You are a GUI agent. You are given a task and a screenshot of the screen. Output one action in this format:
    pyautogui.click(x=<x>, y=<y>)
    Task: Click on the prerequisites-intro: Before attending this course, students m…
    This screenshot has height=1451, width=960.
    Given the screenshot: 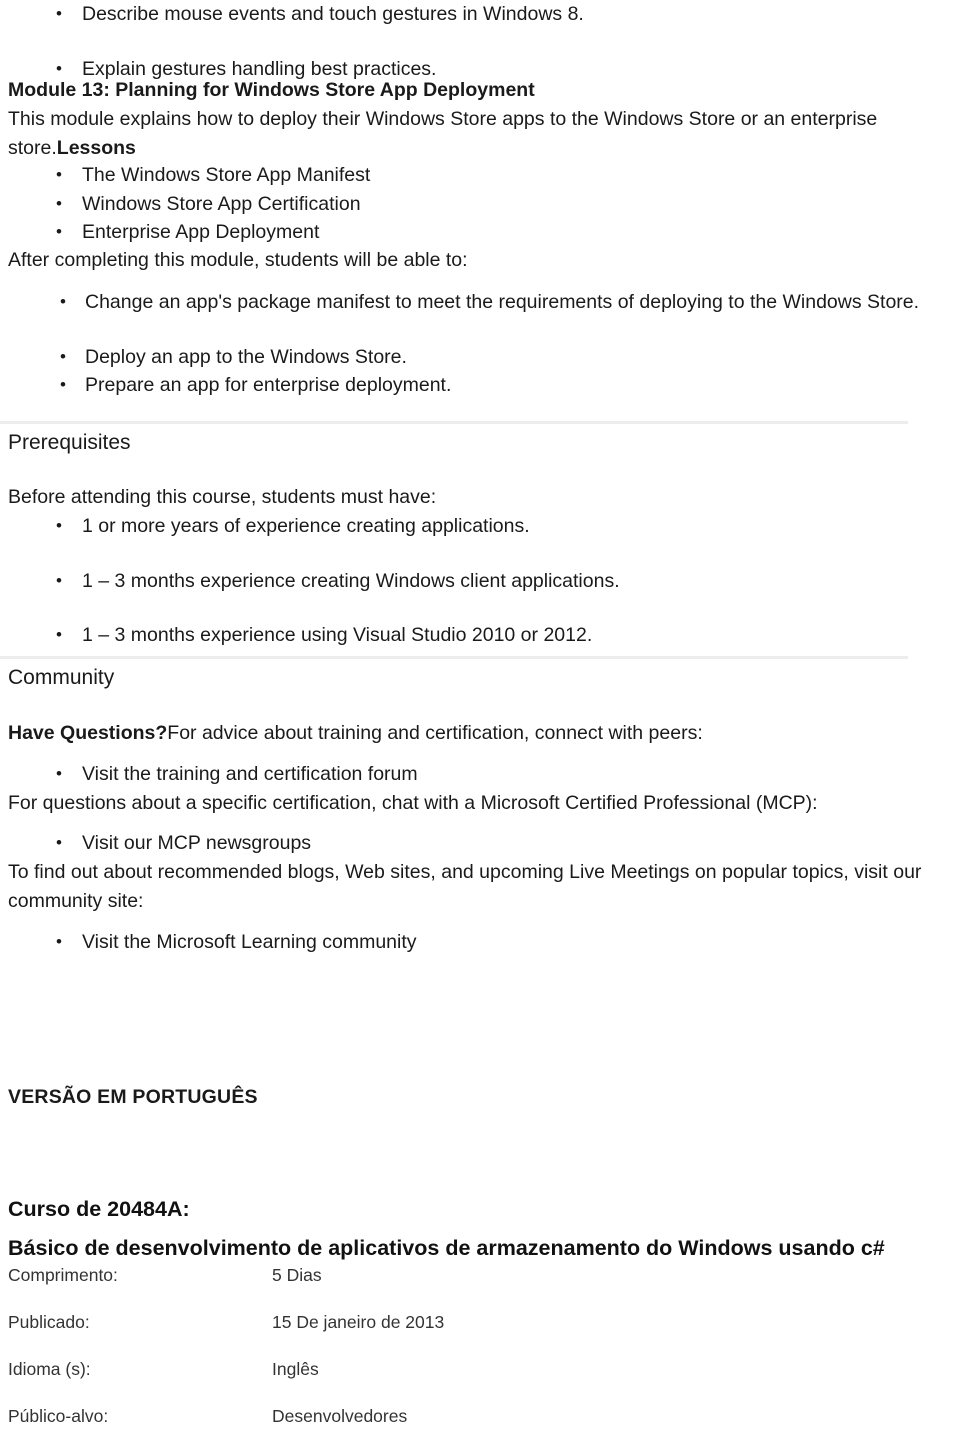 What is the action you would take?
    pyautogui.click(x=222, y=497)
    